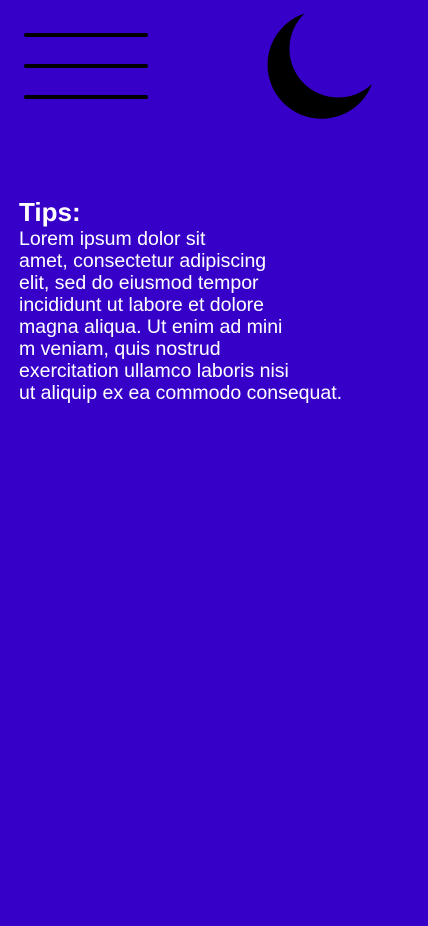 Image resolution: width=428 pixels, height=926 pixels. I want to click on tips-line: Lorem ipsum dolor sit, so click(112, 239).